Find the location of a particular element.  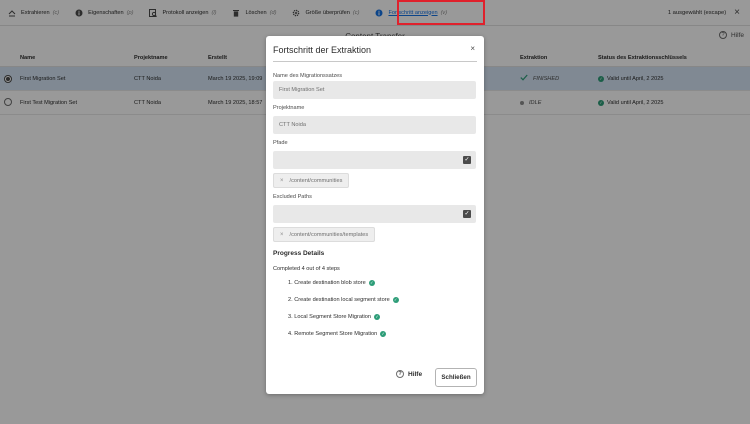

step-text: 3. Local Segment Store Migration is located at coordinates (330, 317).